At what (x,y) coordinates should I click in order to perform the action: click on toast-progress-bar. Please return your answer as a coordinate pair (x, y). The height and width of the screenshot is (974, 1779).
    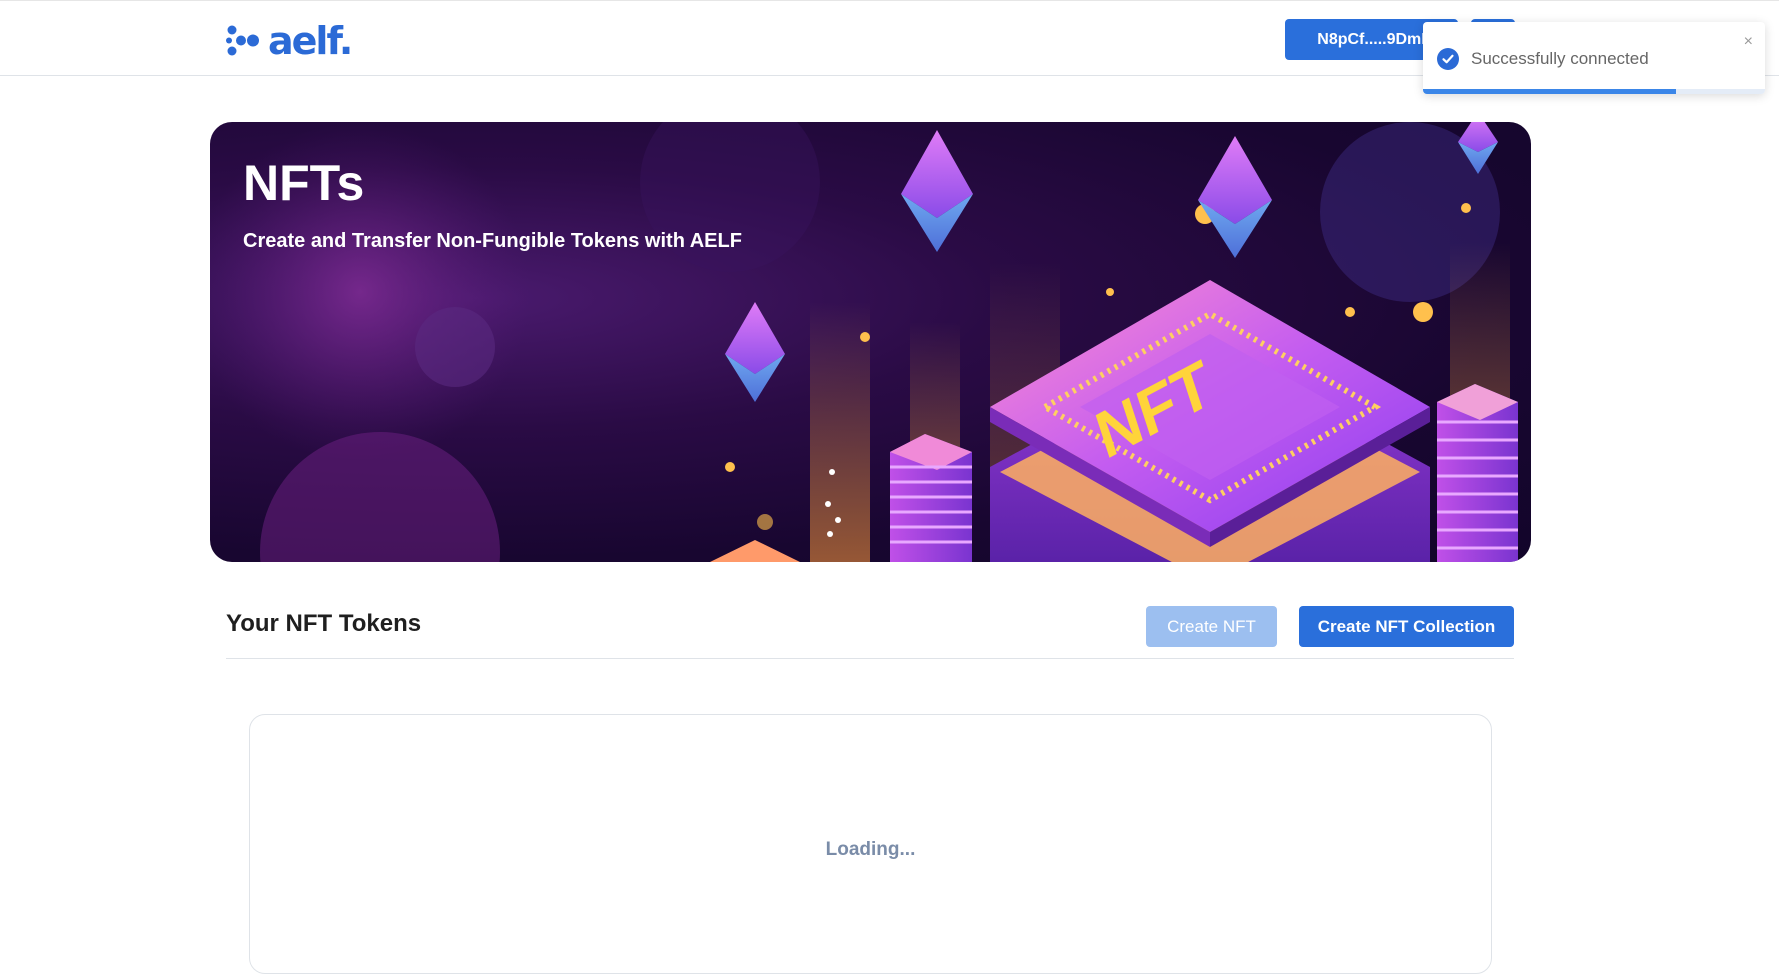
    Looking at the image, I should click on (1550, 91).